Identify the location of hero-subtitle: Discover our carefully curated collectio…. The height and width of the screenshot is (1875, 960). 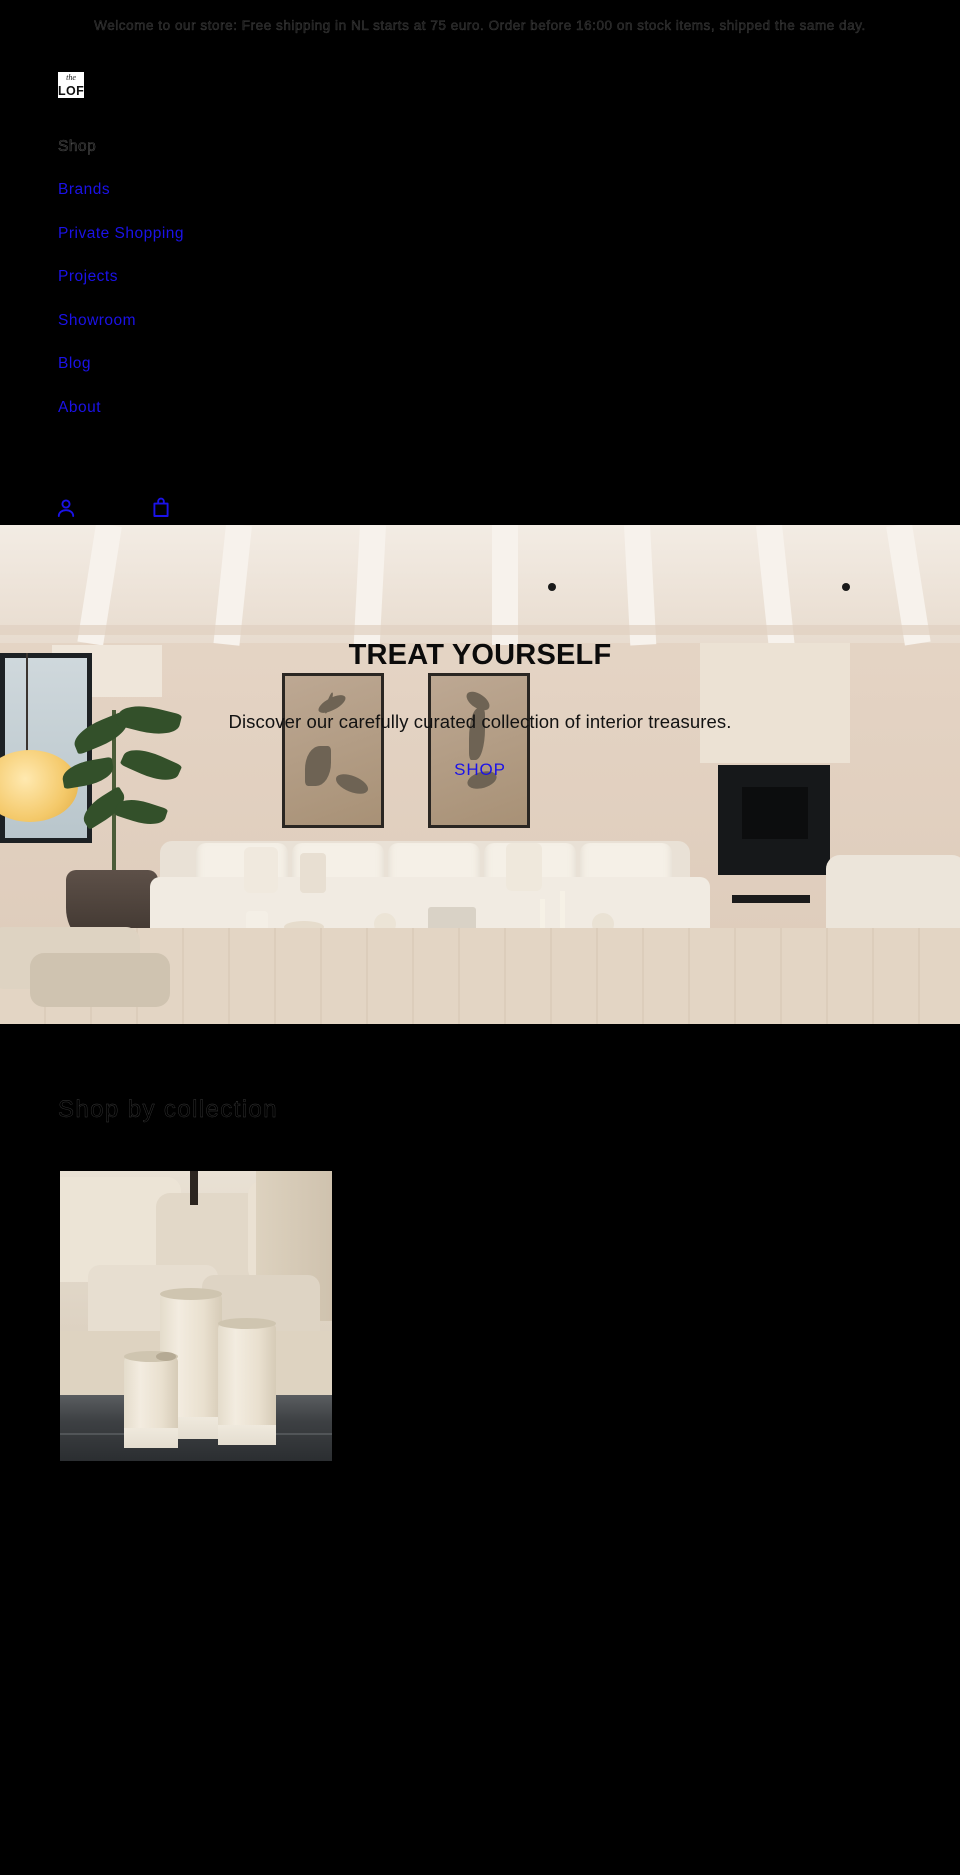
(480, 721).